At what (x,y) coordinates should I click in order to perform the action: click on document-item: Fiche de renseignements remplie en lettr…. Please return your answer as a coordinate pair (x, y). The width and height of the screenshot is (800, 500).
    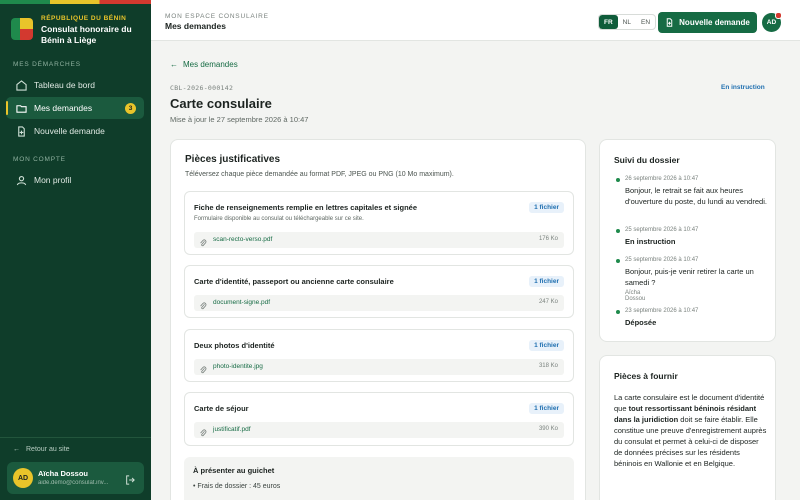
    Looking at the image, I should click on (379, 223).